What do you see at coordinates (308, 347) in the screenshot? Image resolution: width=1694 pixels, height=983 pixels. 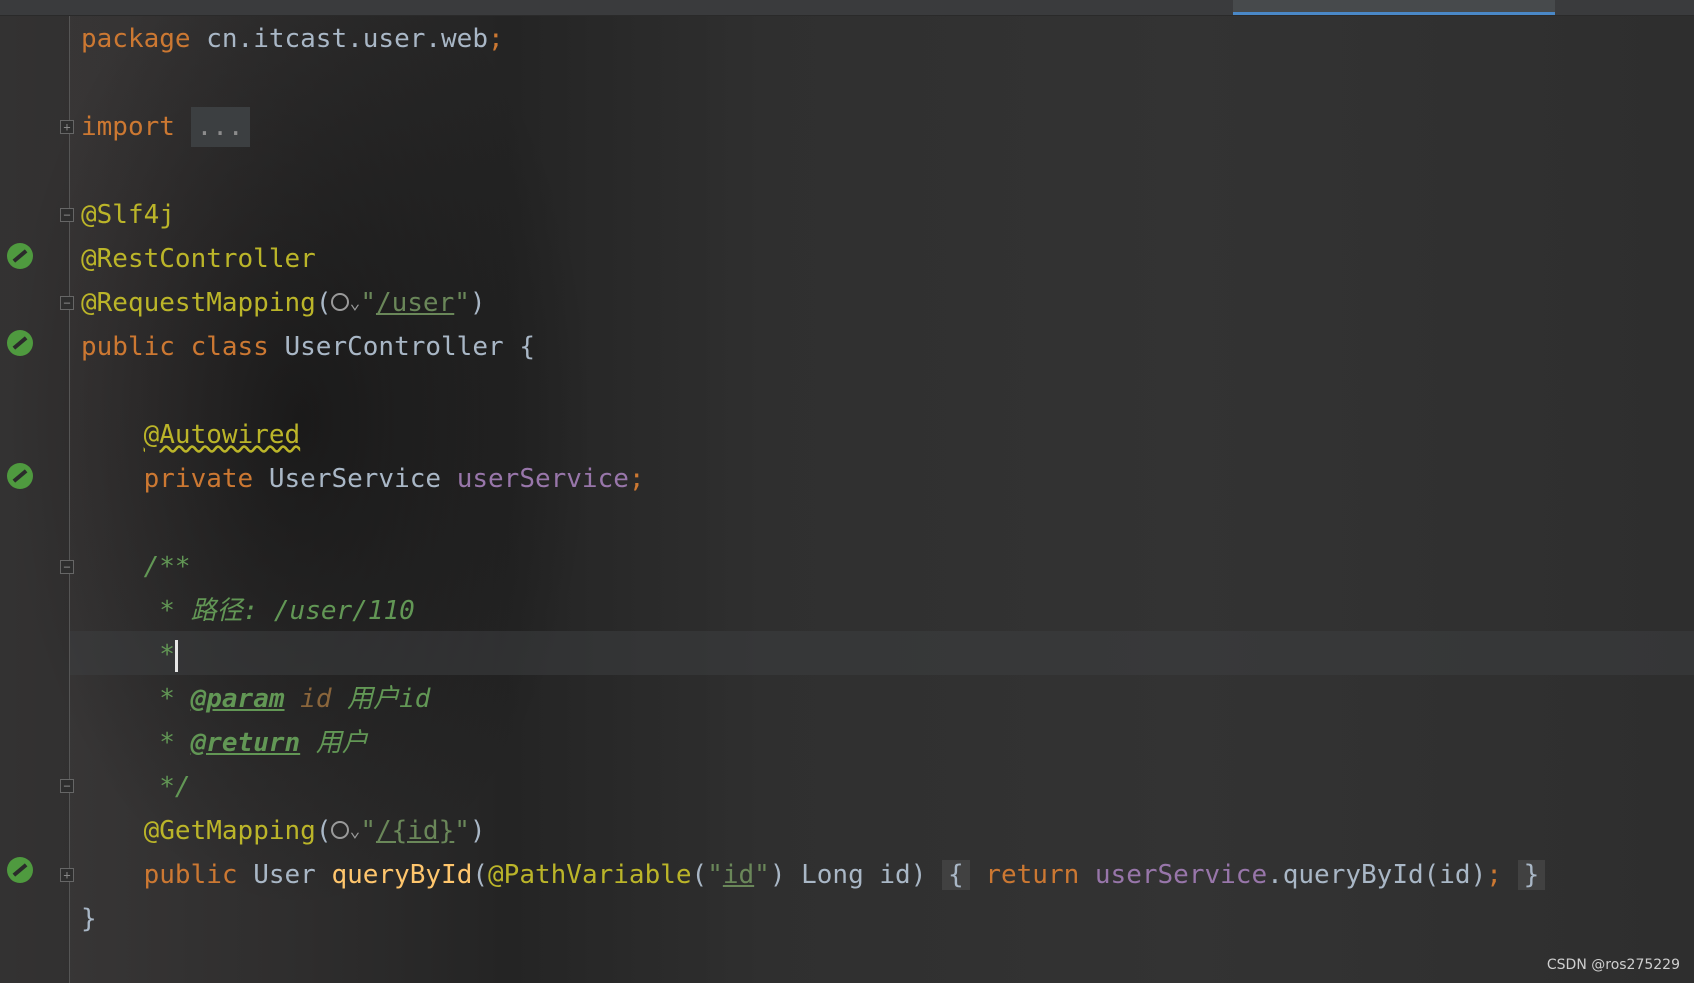 I see `code-line-class-decl: public class UserController {` at bounding box center [308, 347].